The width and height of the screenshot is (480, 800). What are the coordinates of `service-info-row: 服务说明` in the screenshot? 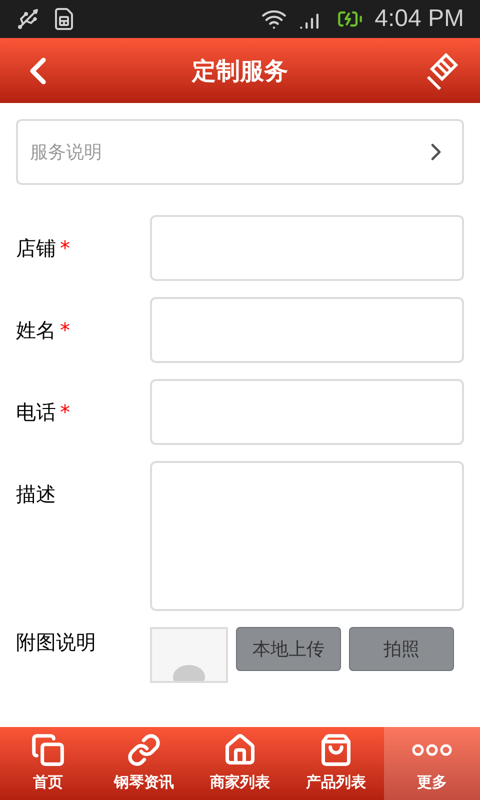 It's located at (240, 152).